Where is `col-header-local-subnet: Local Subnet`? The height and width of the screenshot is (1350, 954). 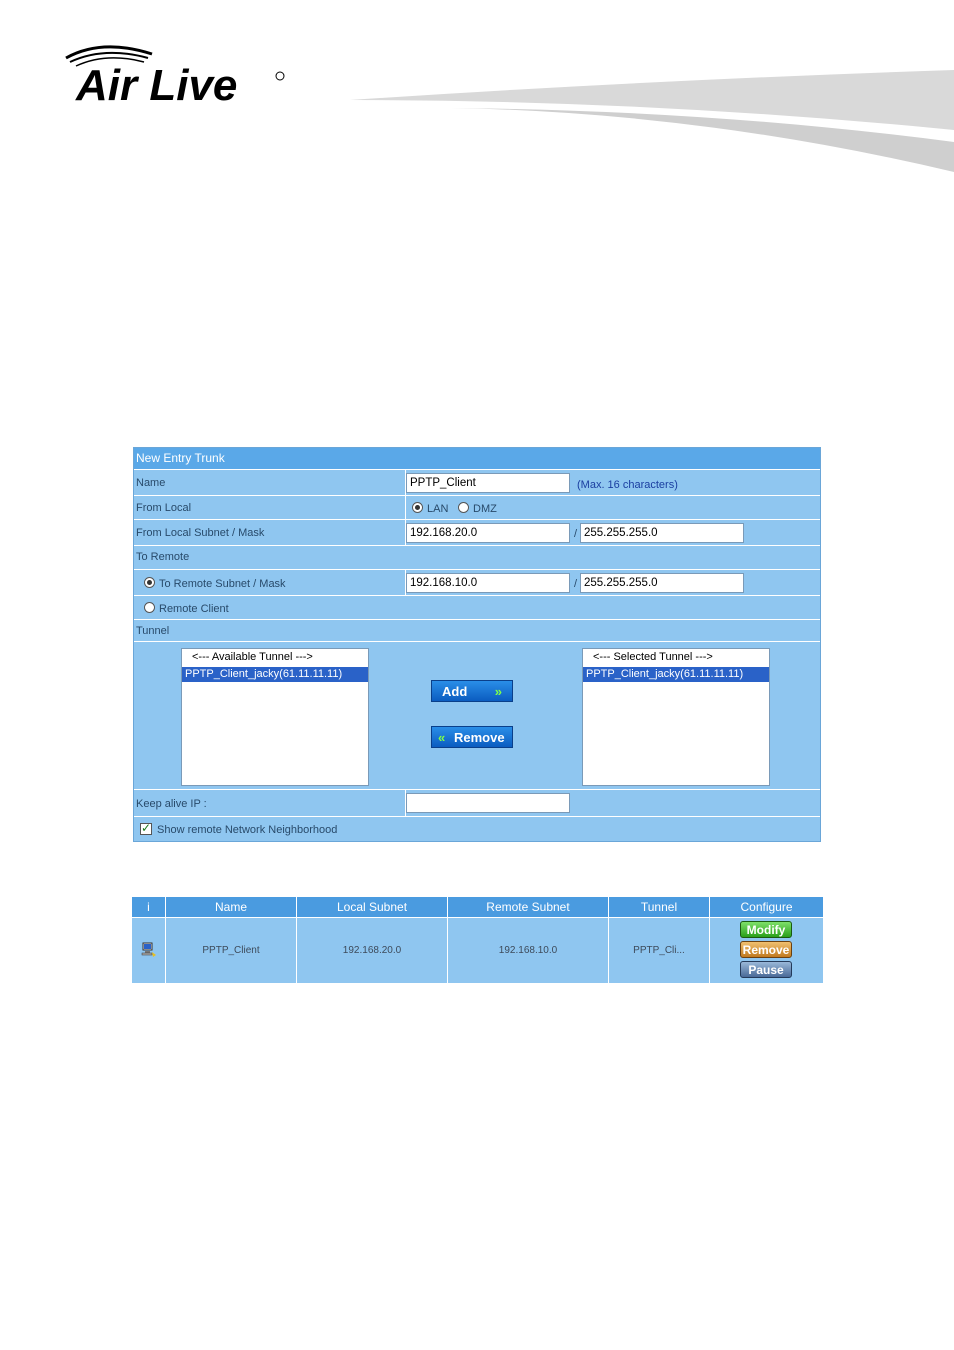
col-header-local-subnet: Local Subnet is located at coordinates (372, 907).